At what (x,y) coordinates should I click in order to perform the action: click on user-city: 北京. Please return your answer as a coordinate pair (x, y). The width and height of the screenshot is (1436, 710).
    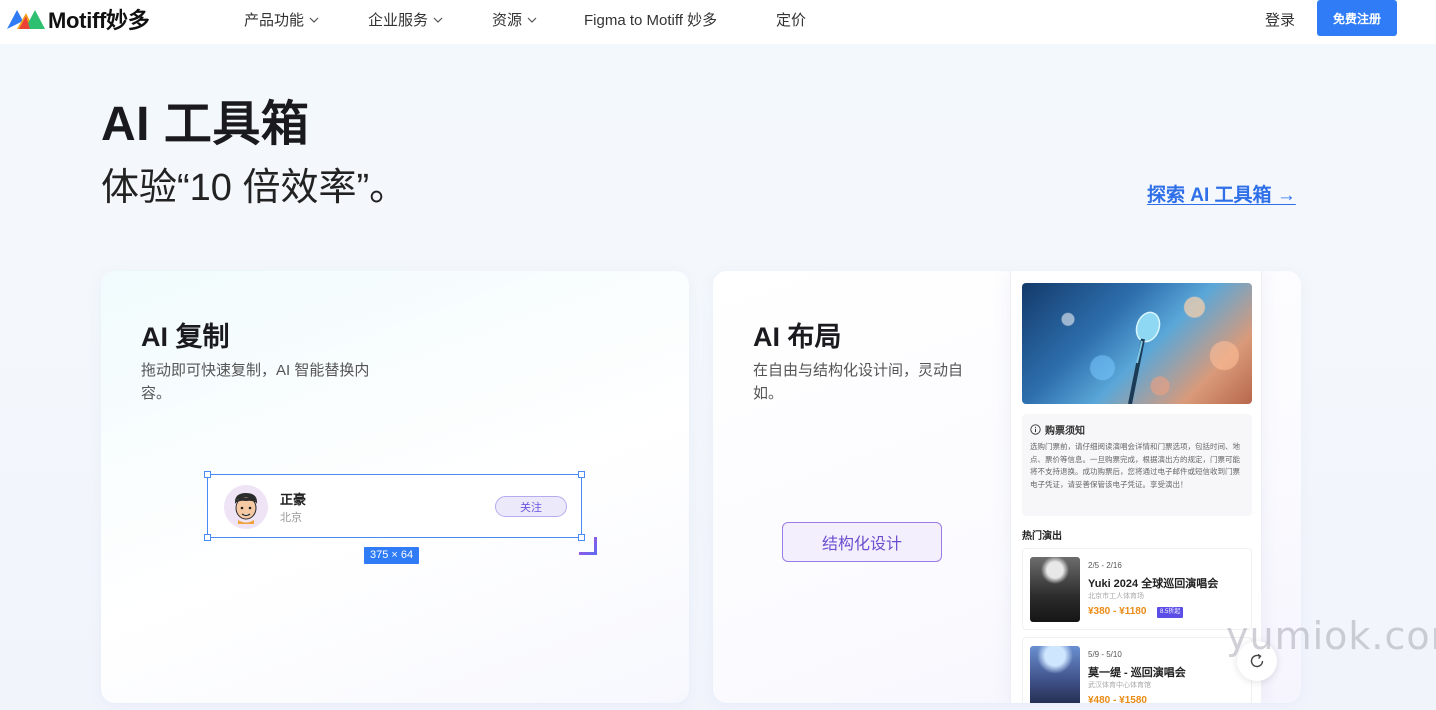
    Looking at the image, I should click on (291, 518).